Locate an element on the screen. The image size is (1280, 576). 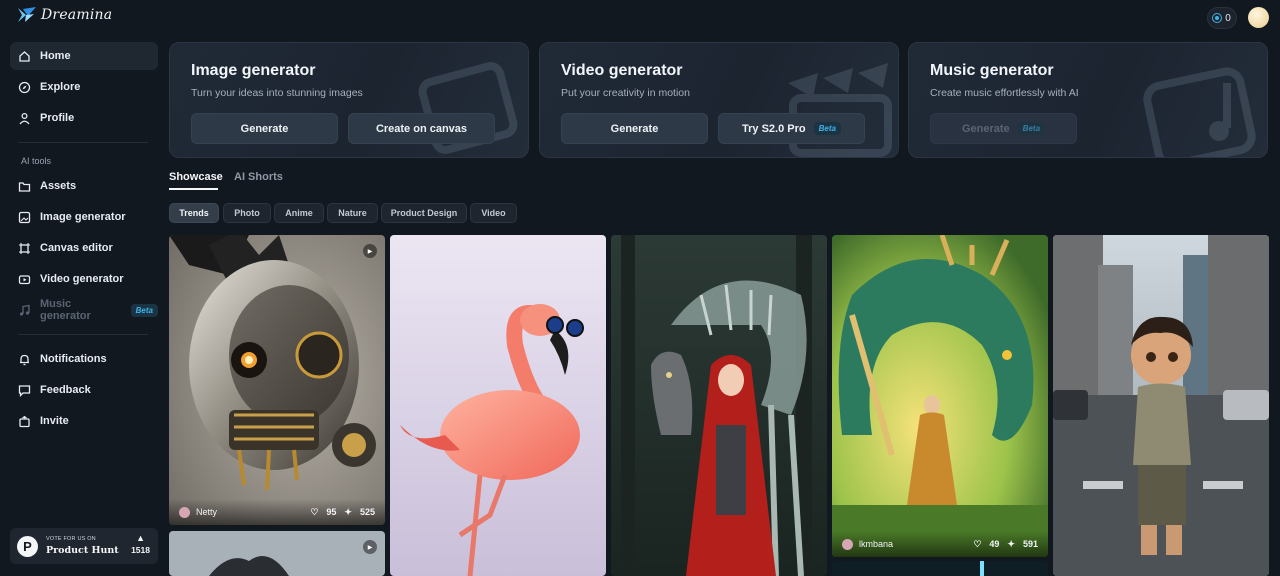
sidebar-item-label: Video generator is located at coordinates (82, 279).